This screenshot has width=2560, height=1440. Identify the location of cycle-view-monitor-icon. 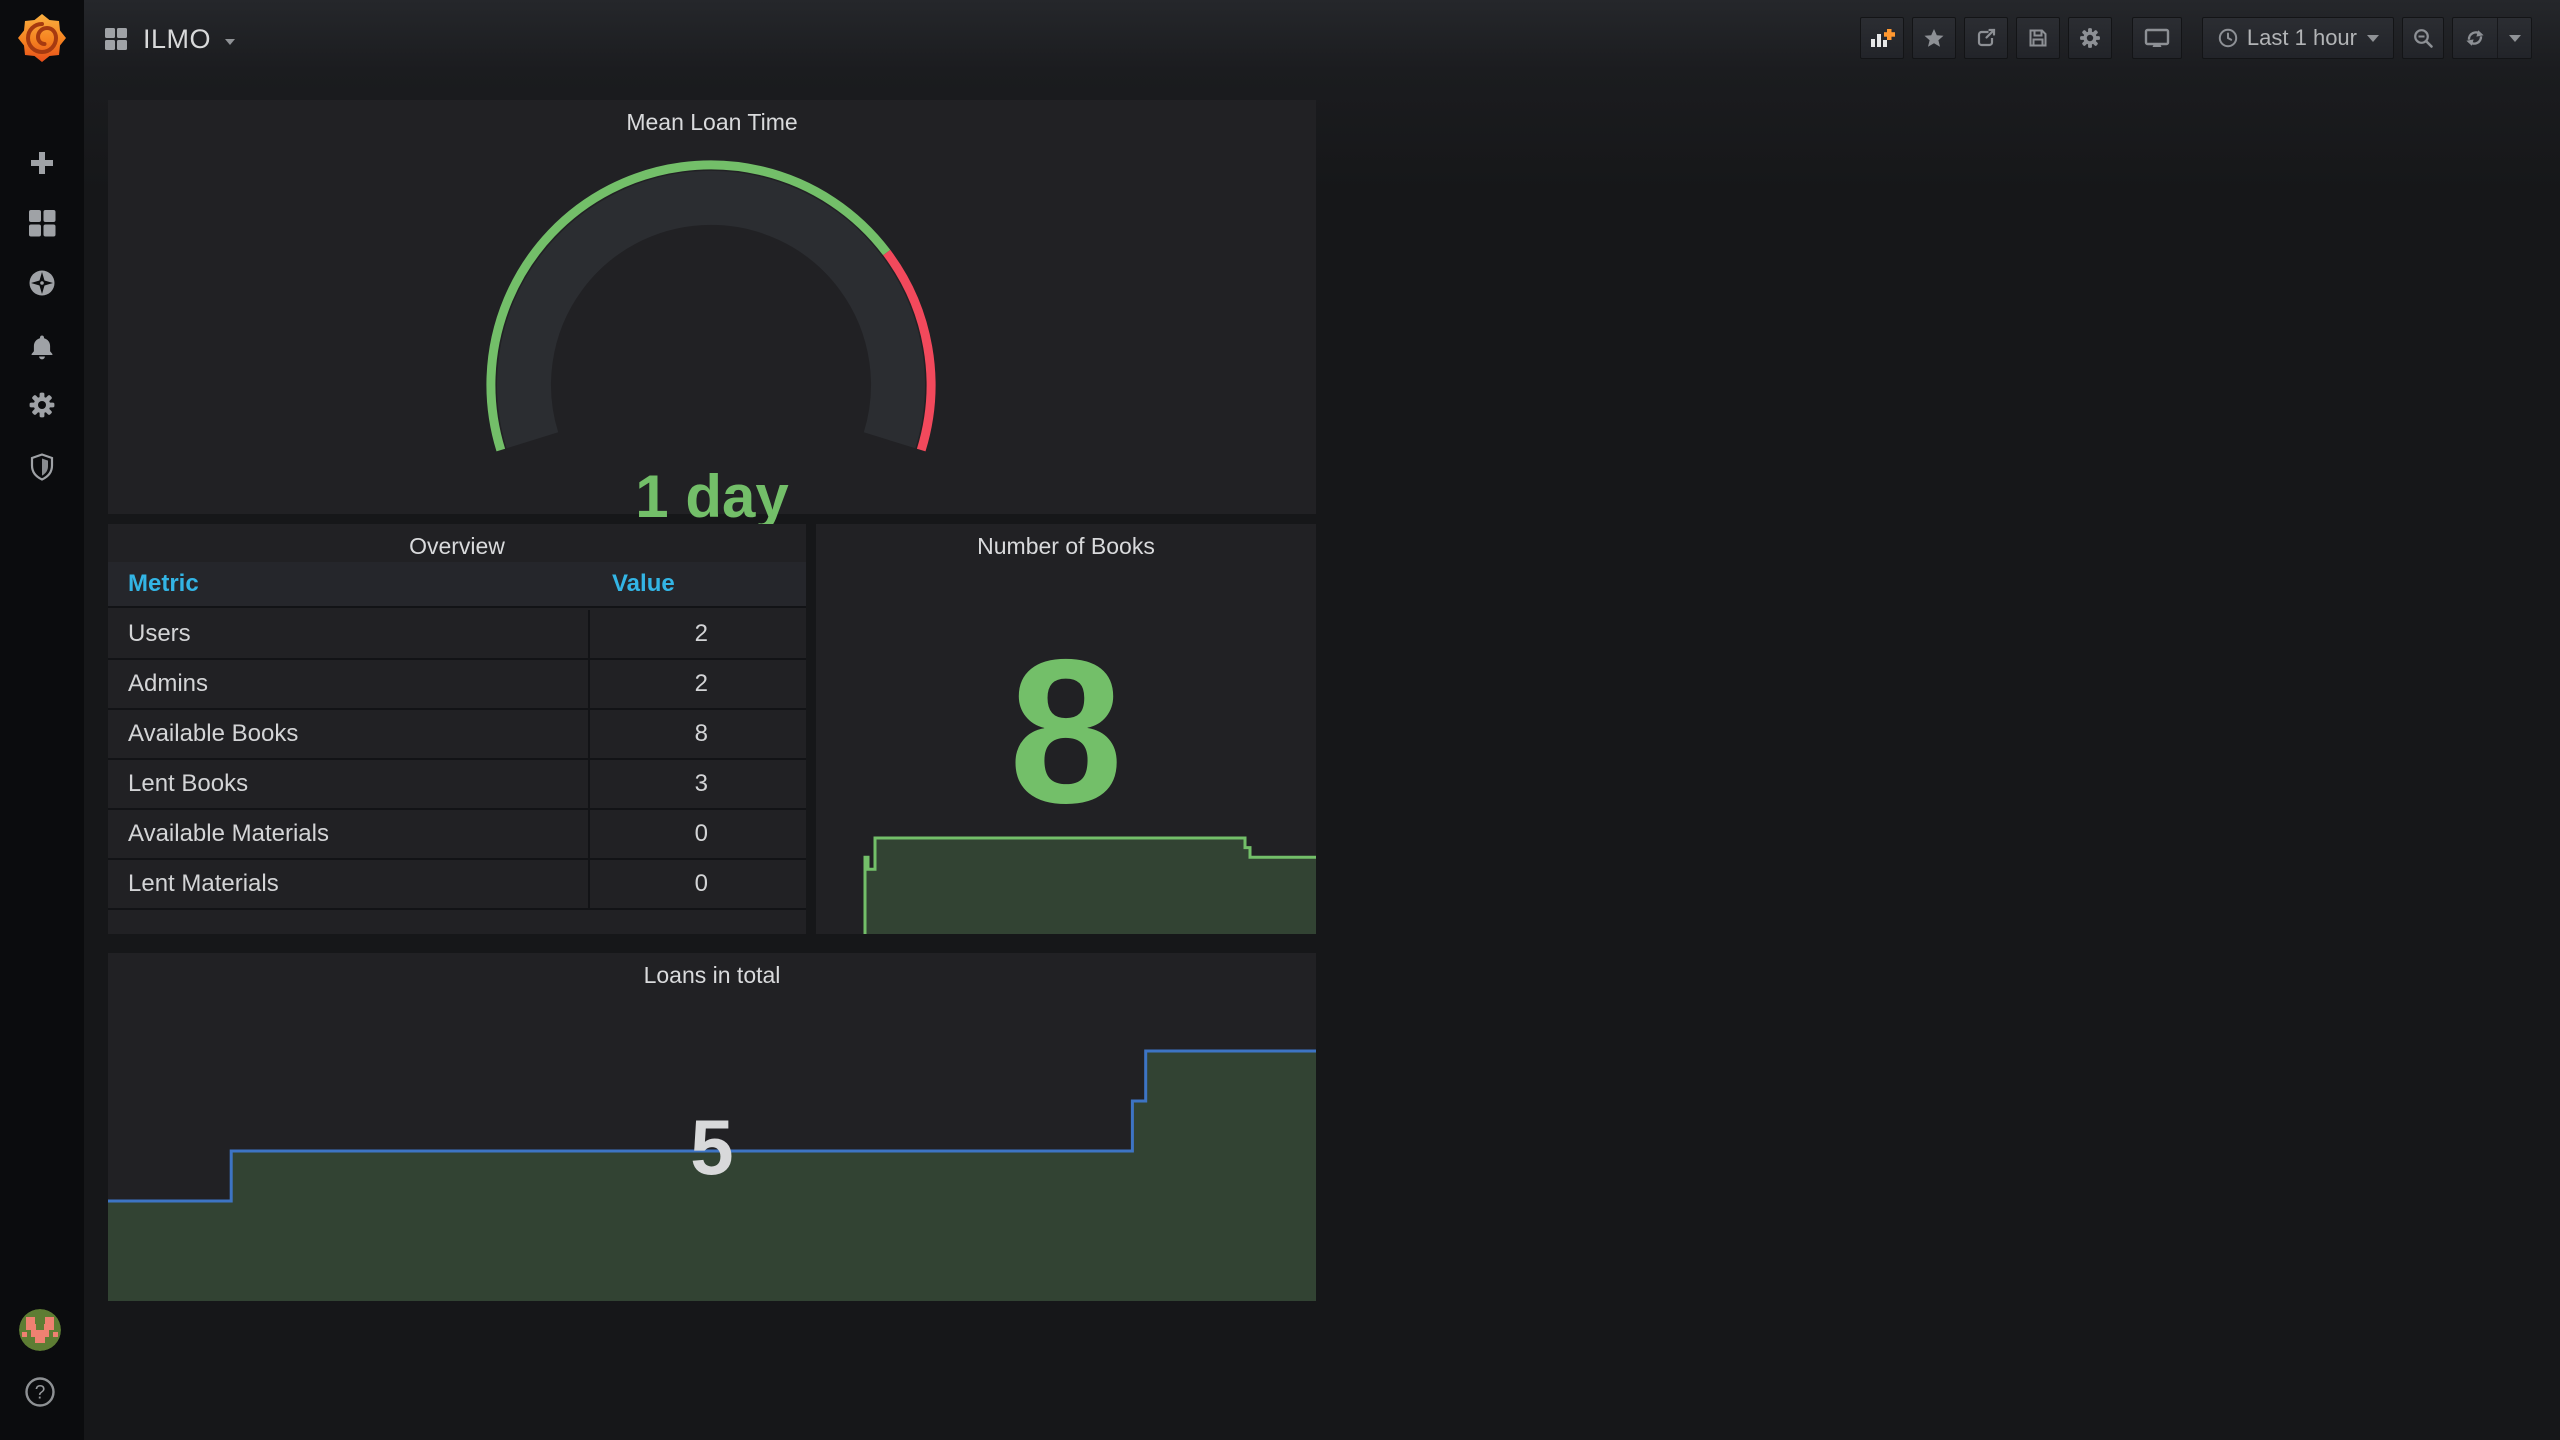
(2157, 37).